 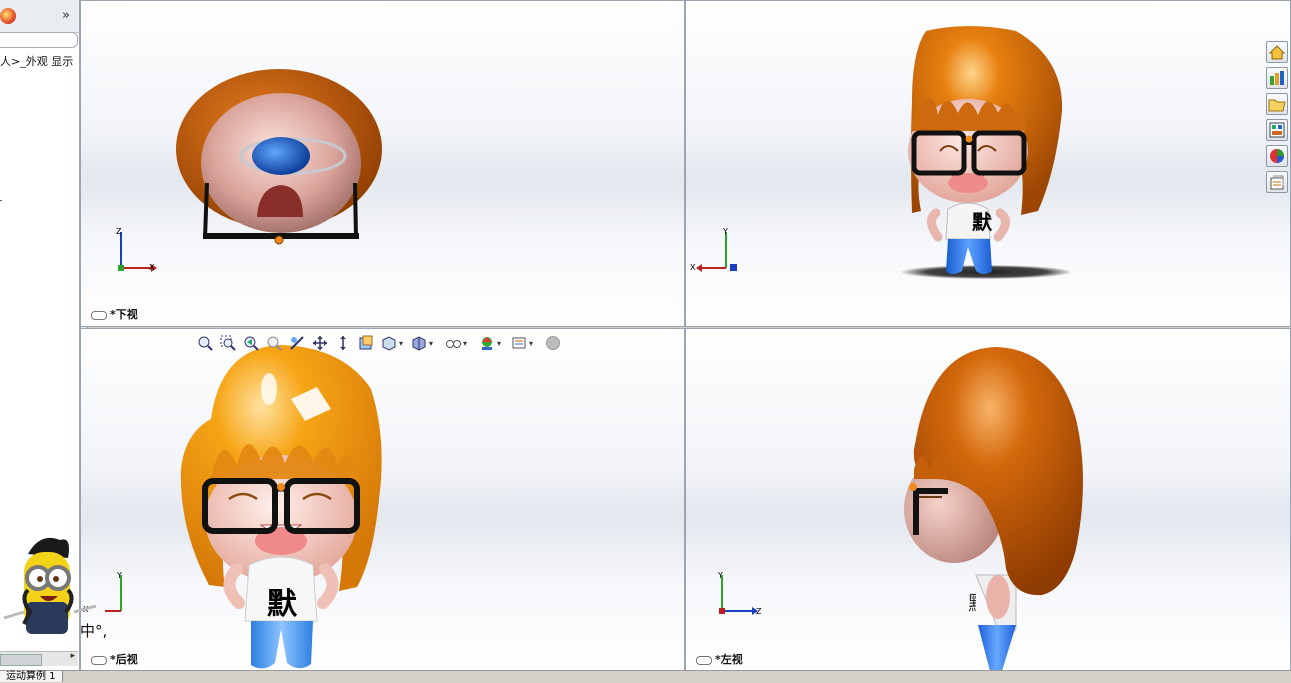 I want to click on view-orientation-icon, so click(x=366, y=343).